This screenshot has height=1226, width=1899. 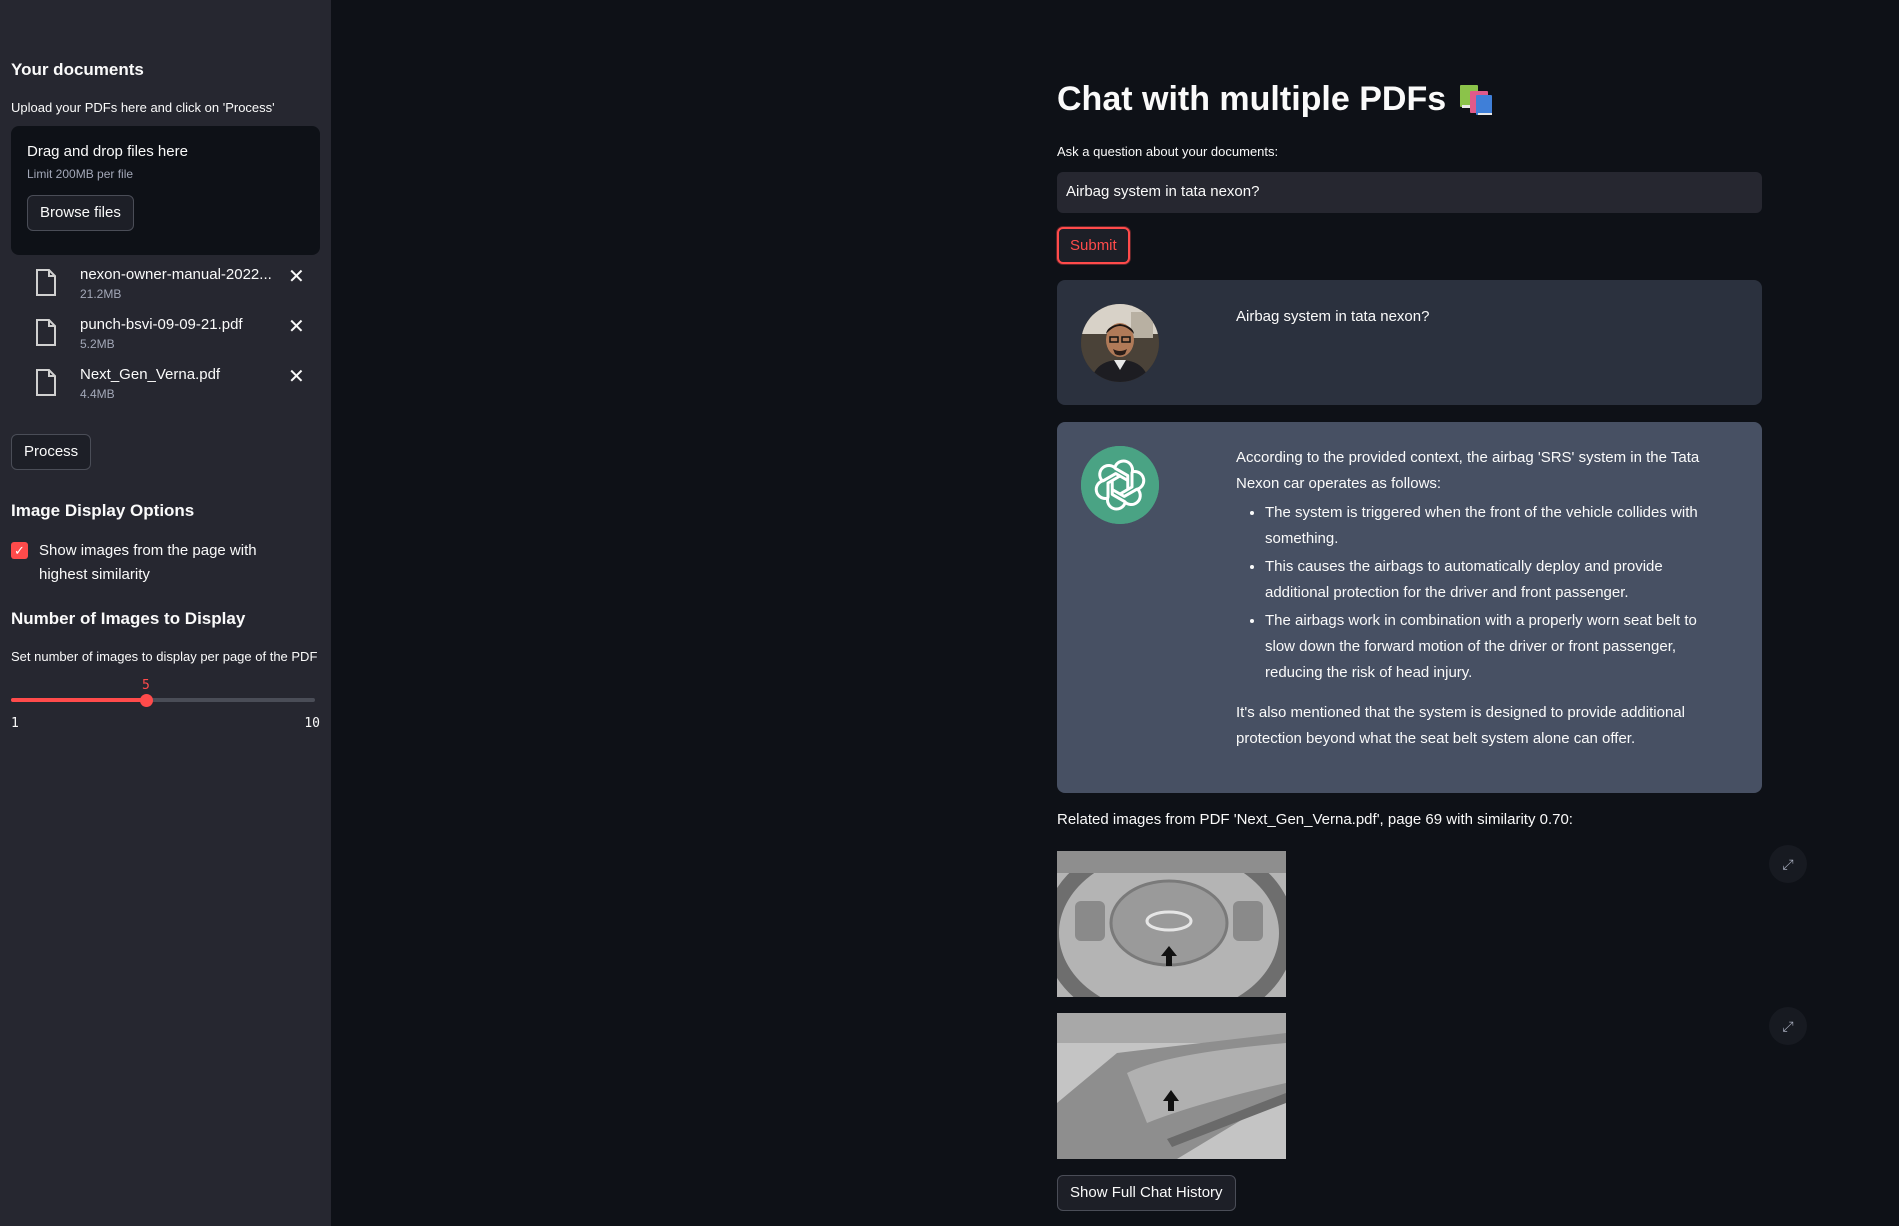 What do you see at coordinates (1146, 1193) in the screenshot?
I see `show-chat-history-button: Show Full Chat History` at bounding box center [1146, 1193].